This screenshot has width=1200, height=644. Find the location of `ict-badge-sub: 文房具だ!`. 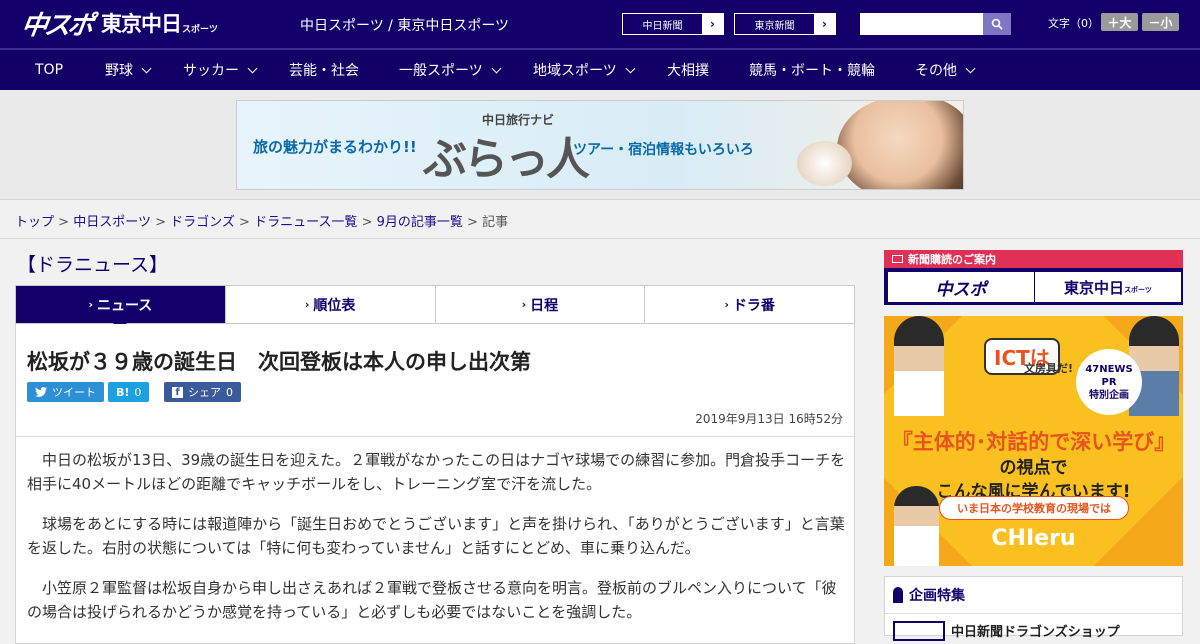

ict-badge-sub: 文房具だ! is located at coordinates (1049, 368).